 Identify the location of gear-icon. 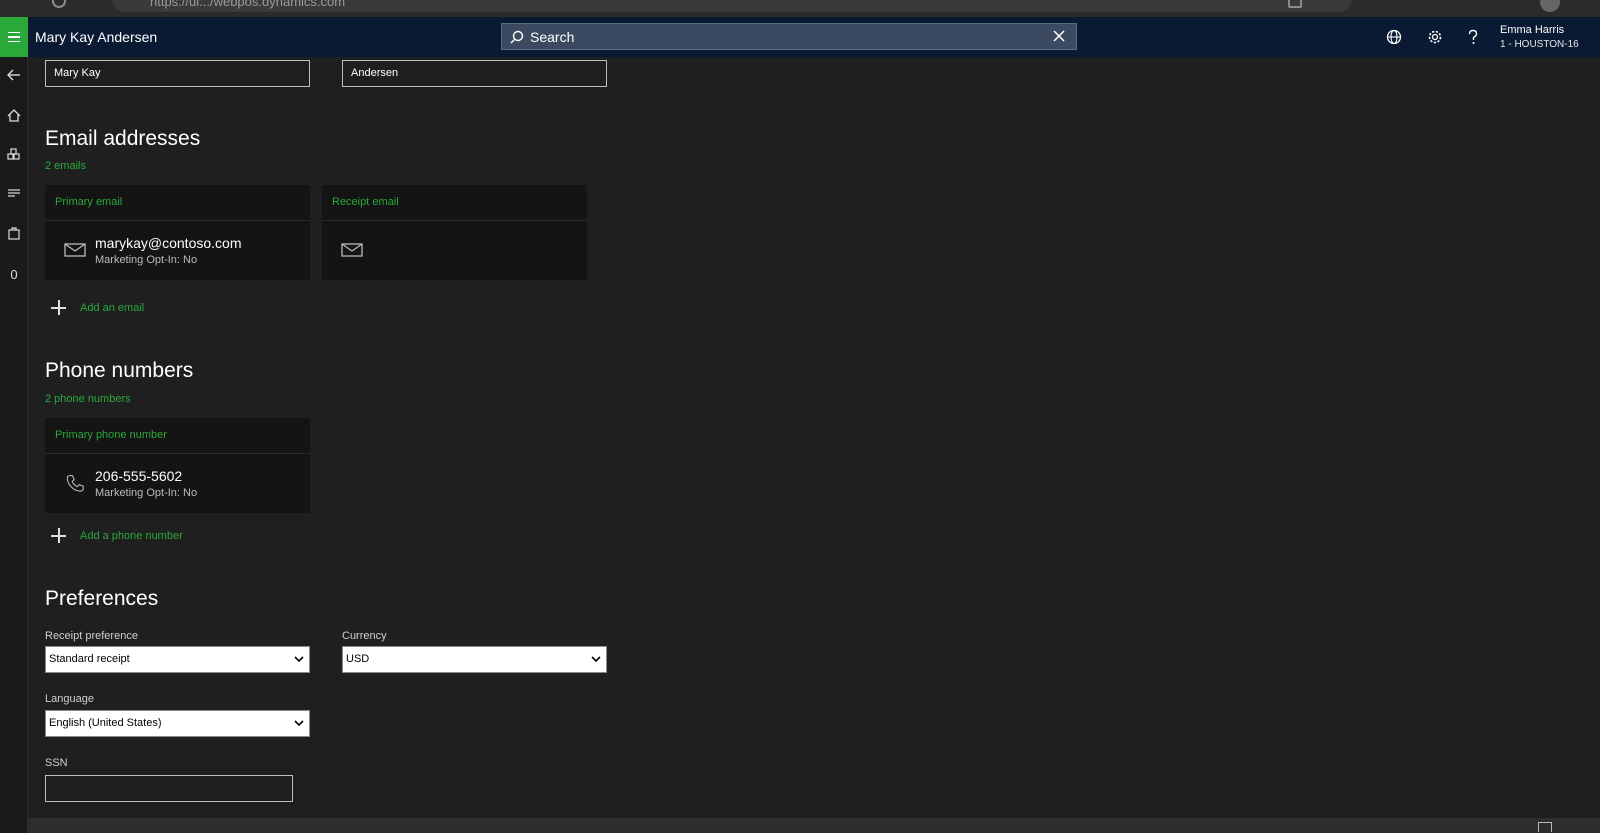
(1435, 37).